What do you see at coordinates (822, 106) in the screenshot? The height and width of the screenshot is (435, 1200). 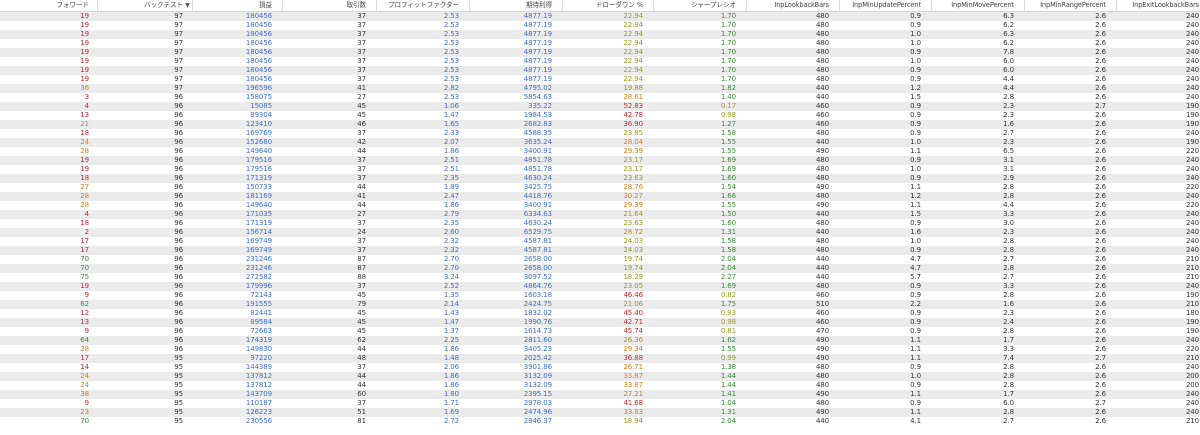 I see `cell-lookback: 460` at bounding box center [822, 106].